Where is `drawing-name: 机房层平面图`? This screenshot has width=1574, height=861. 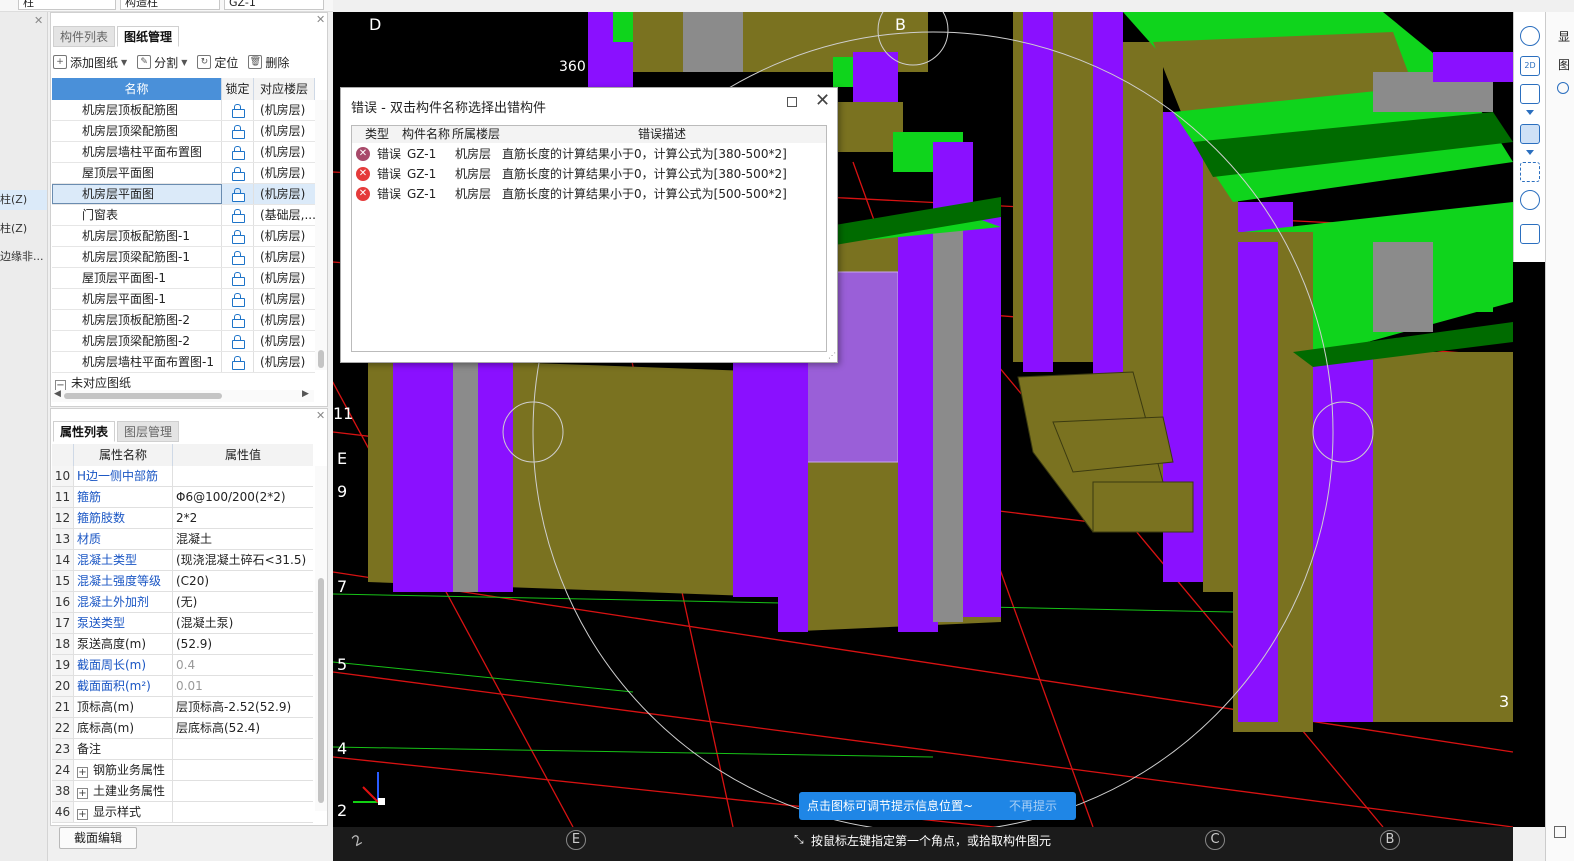
drawing-name: 机房层平面图 is located at coordinates (137, 194).